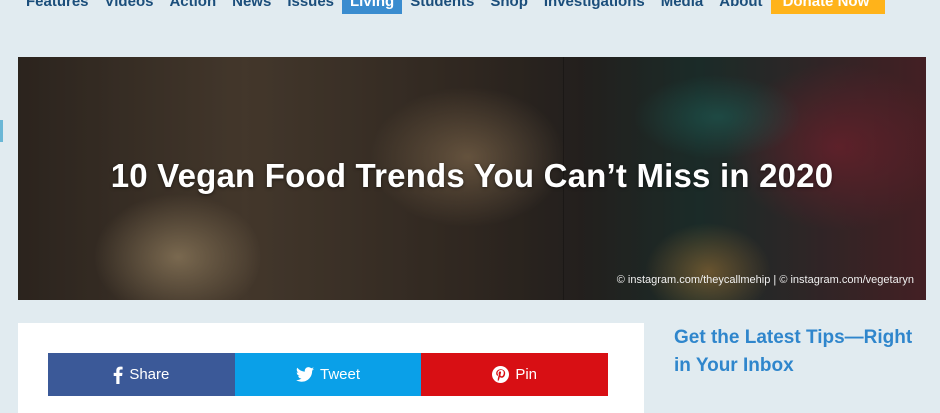  I want to click on facebook-share-label: Share, so click(149, 374).